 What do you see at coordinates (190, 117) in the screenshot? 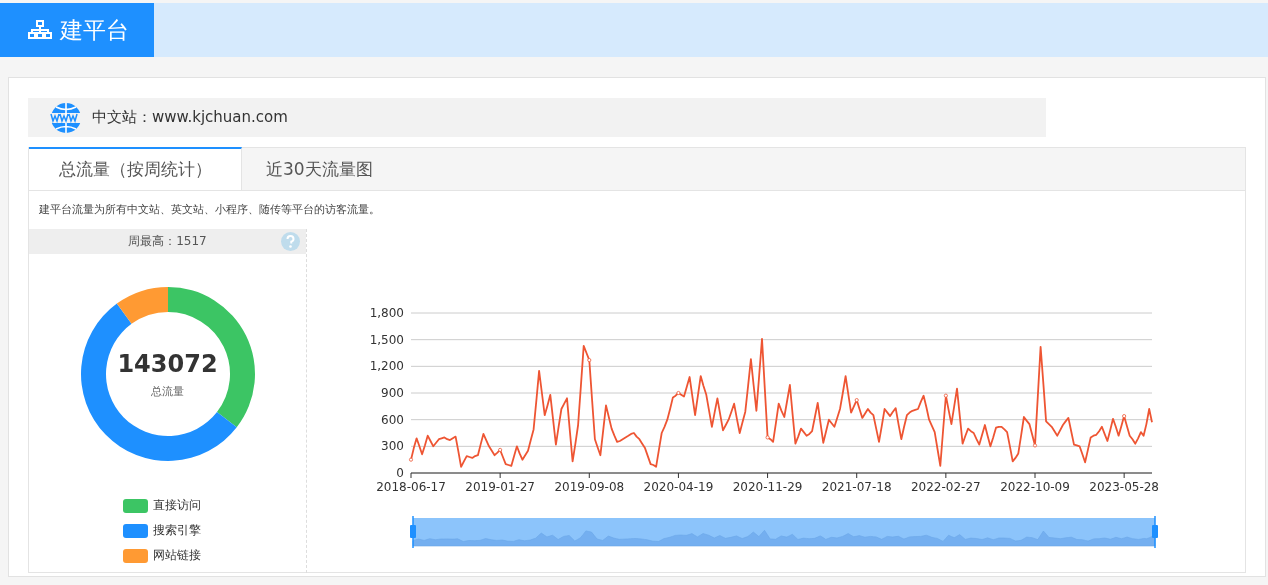
I see `site-address: 中文站：www.kjchuan.com` at bounding box center [190, 117].